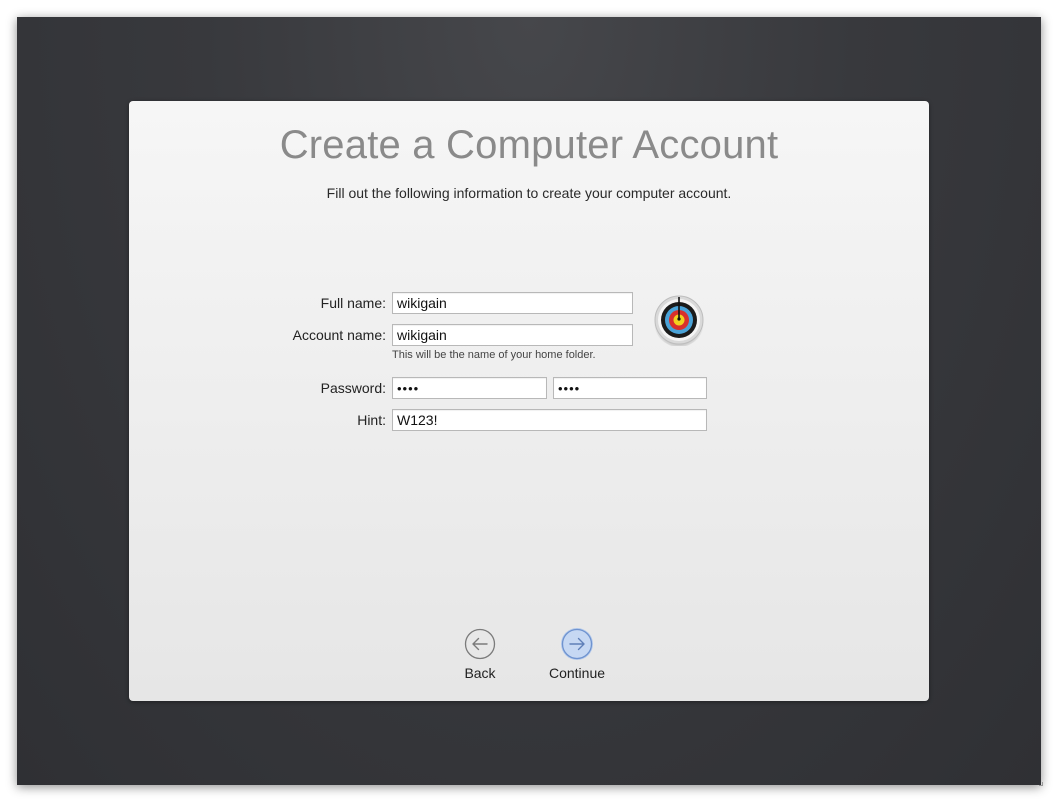 Image resolution: width=1059 pixels, height=803 pixels. Describe the element at coordinates (480, 644) in the screenshot. I see `arrow-left-circle-icon` at that location.